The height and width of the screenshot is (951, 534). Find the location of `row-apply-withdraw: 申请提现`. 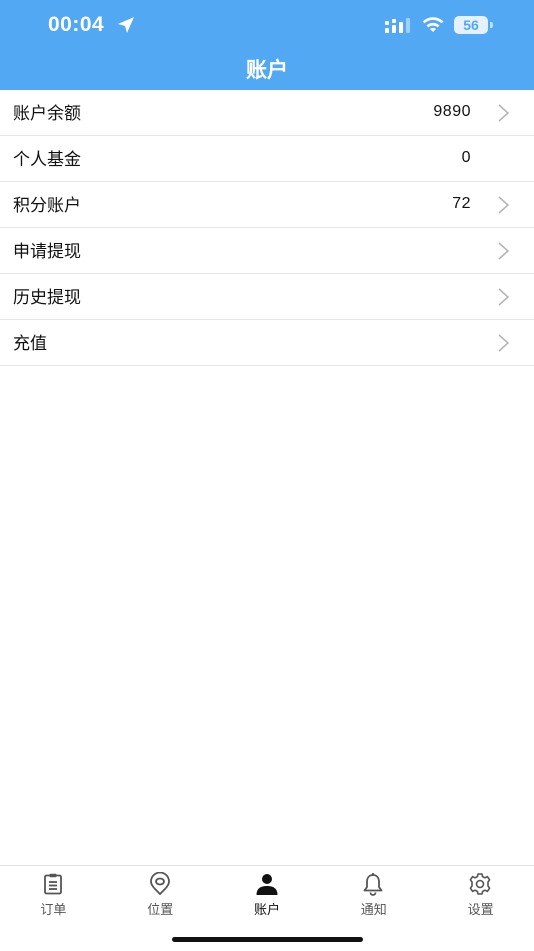

row-apply-withdraw: 申请提现 is located at coordinates (267, 251).